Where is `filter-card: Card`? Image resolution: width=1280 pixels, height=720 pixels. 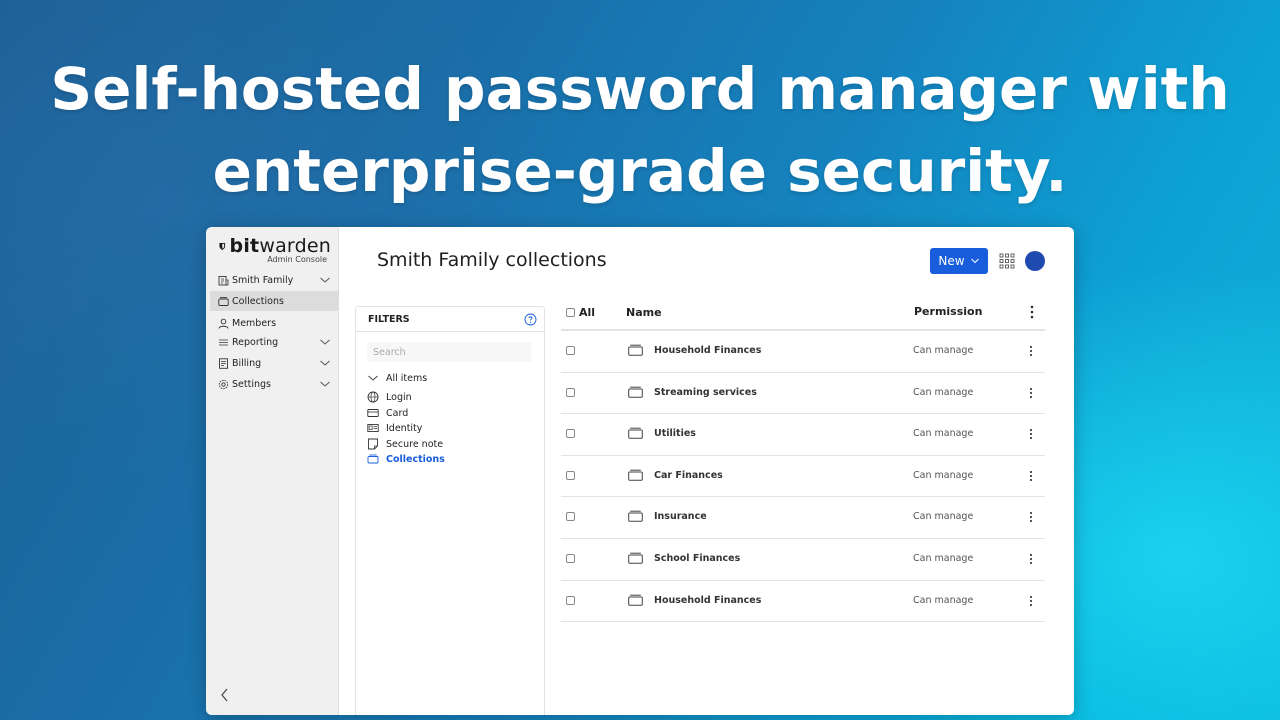
filter-card: Card is located at coordinates (387, 413).